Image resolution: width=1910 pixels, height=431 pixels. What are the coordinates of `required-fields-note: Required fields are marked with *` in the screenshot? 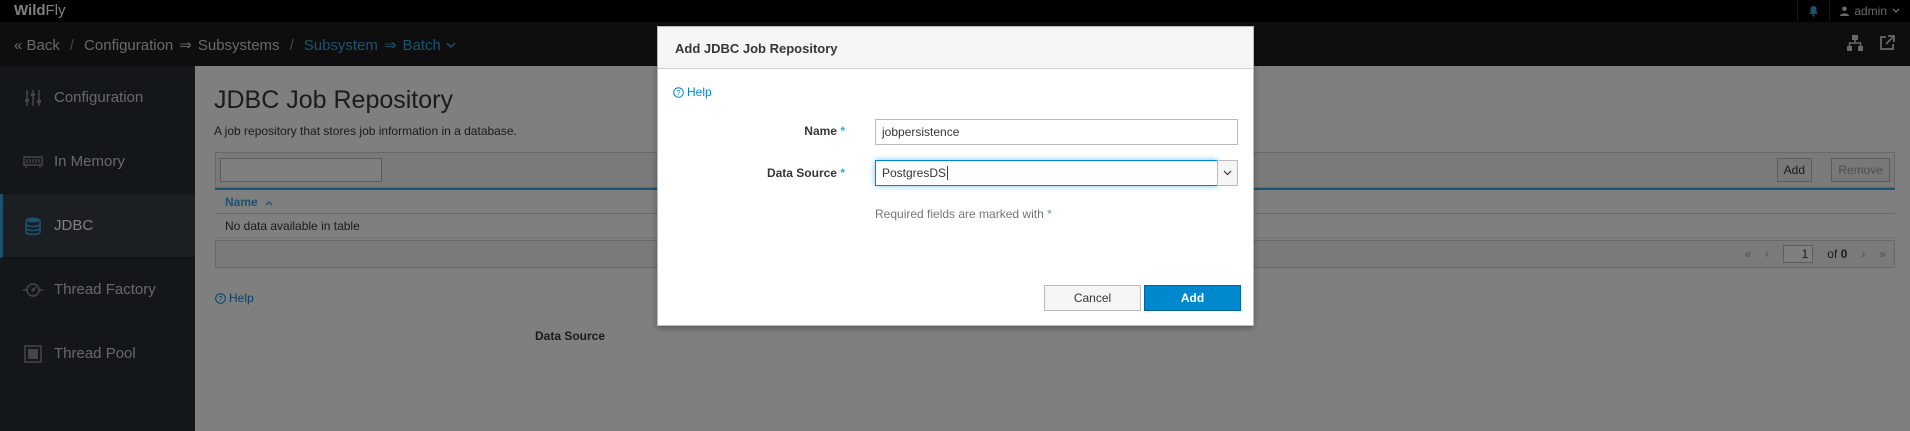 It's located at (963, 214).